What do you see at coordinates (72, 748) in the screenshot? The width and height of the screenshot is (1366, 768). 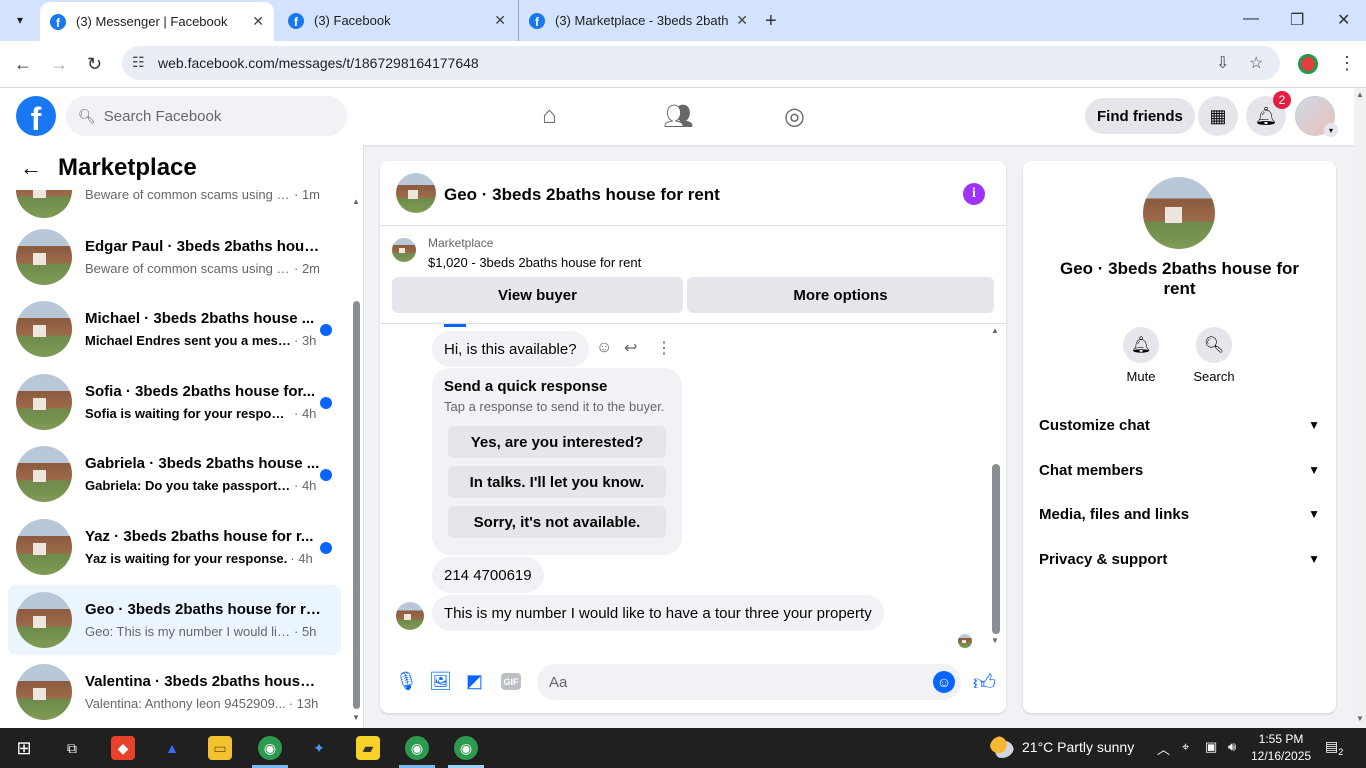 I see `task-view-icon: ⧉` at bounding box center [72, 748].